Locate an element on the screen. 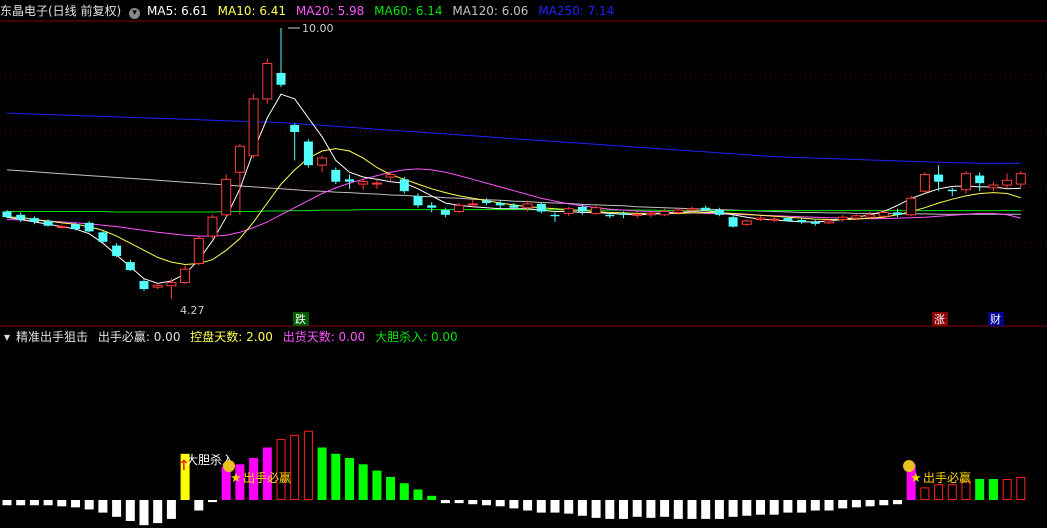 Image resolution: width=1047 pixels, height=528 pixels. die-label: 跌 is located at coordinates (300, 319).